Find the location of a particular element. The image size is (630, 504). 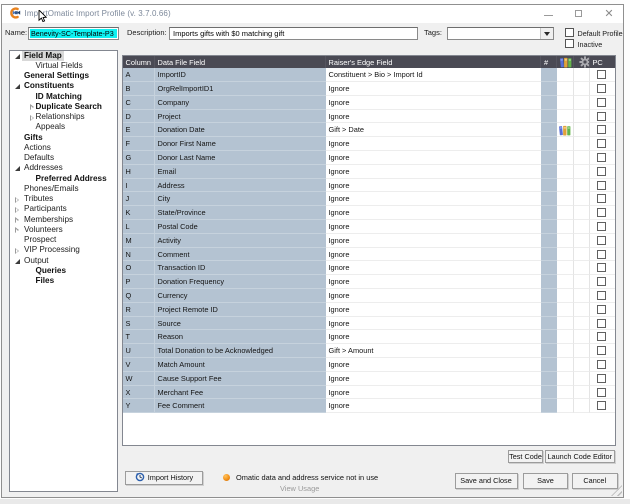

tree-item-field-map: Field Map is located at coordinates (63, 55).